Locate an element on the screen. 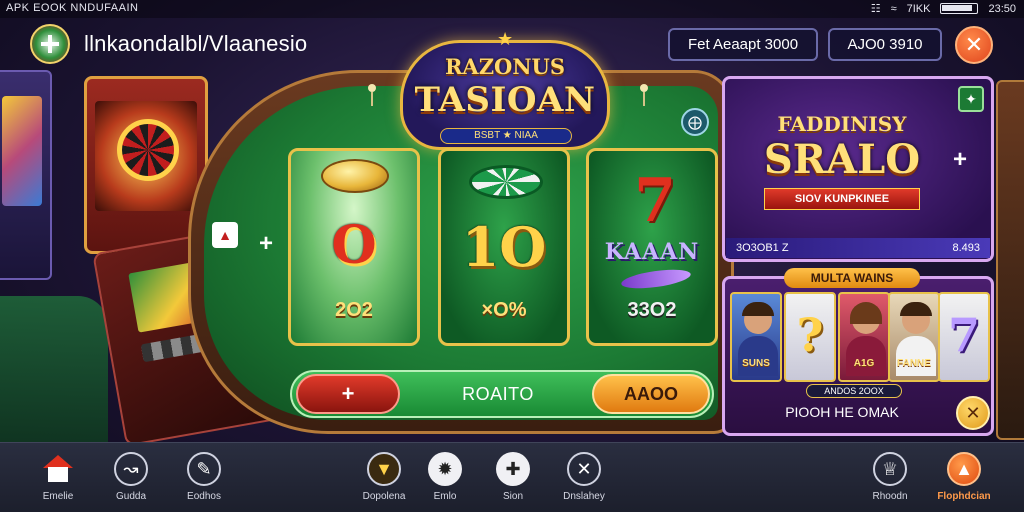  home-icon is located at coordinates (58, 468).